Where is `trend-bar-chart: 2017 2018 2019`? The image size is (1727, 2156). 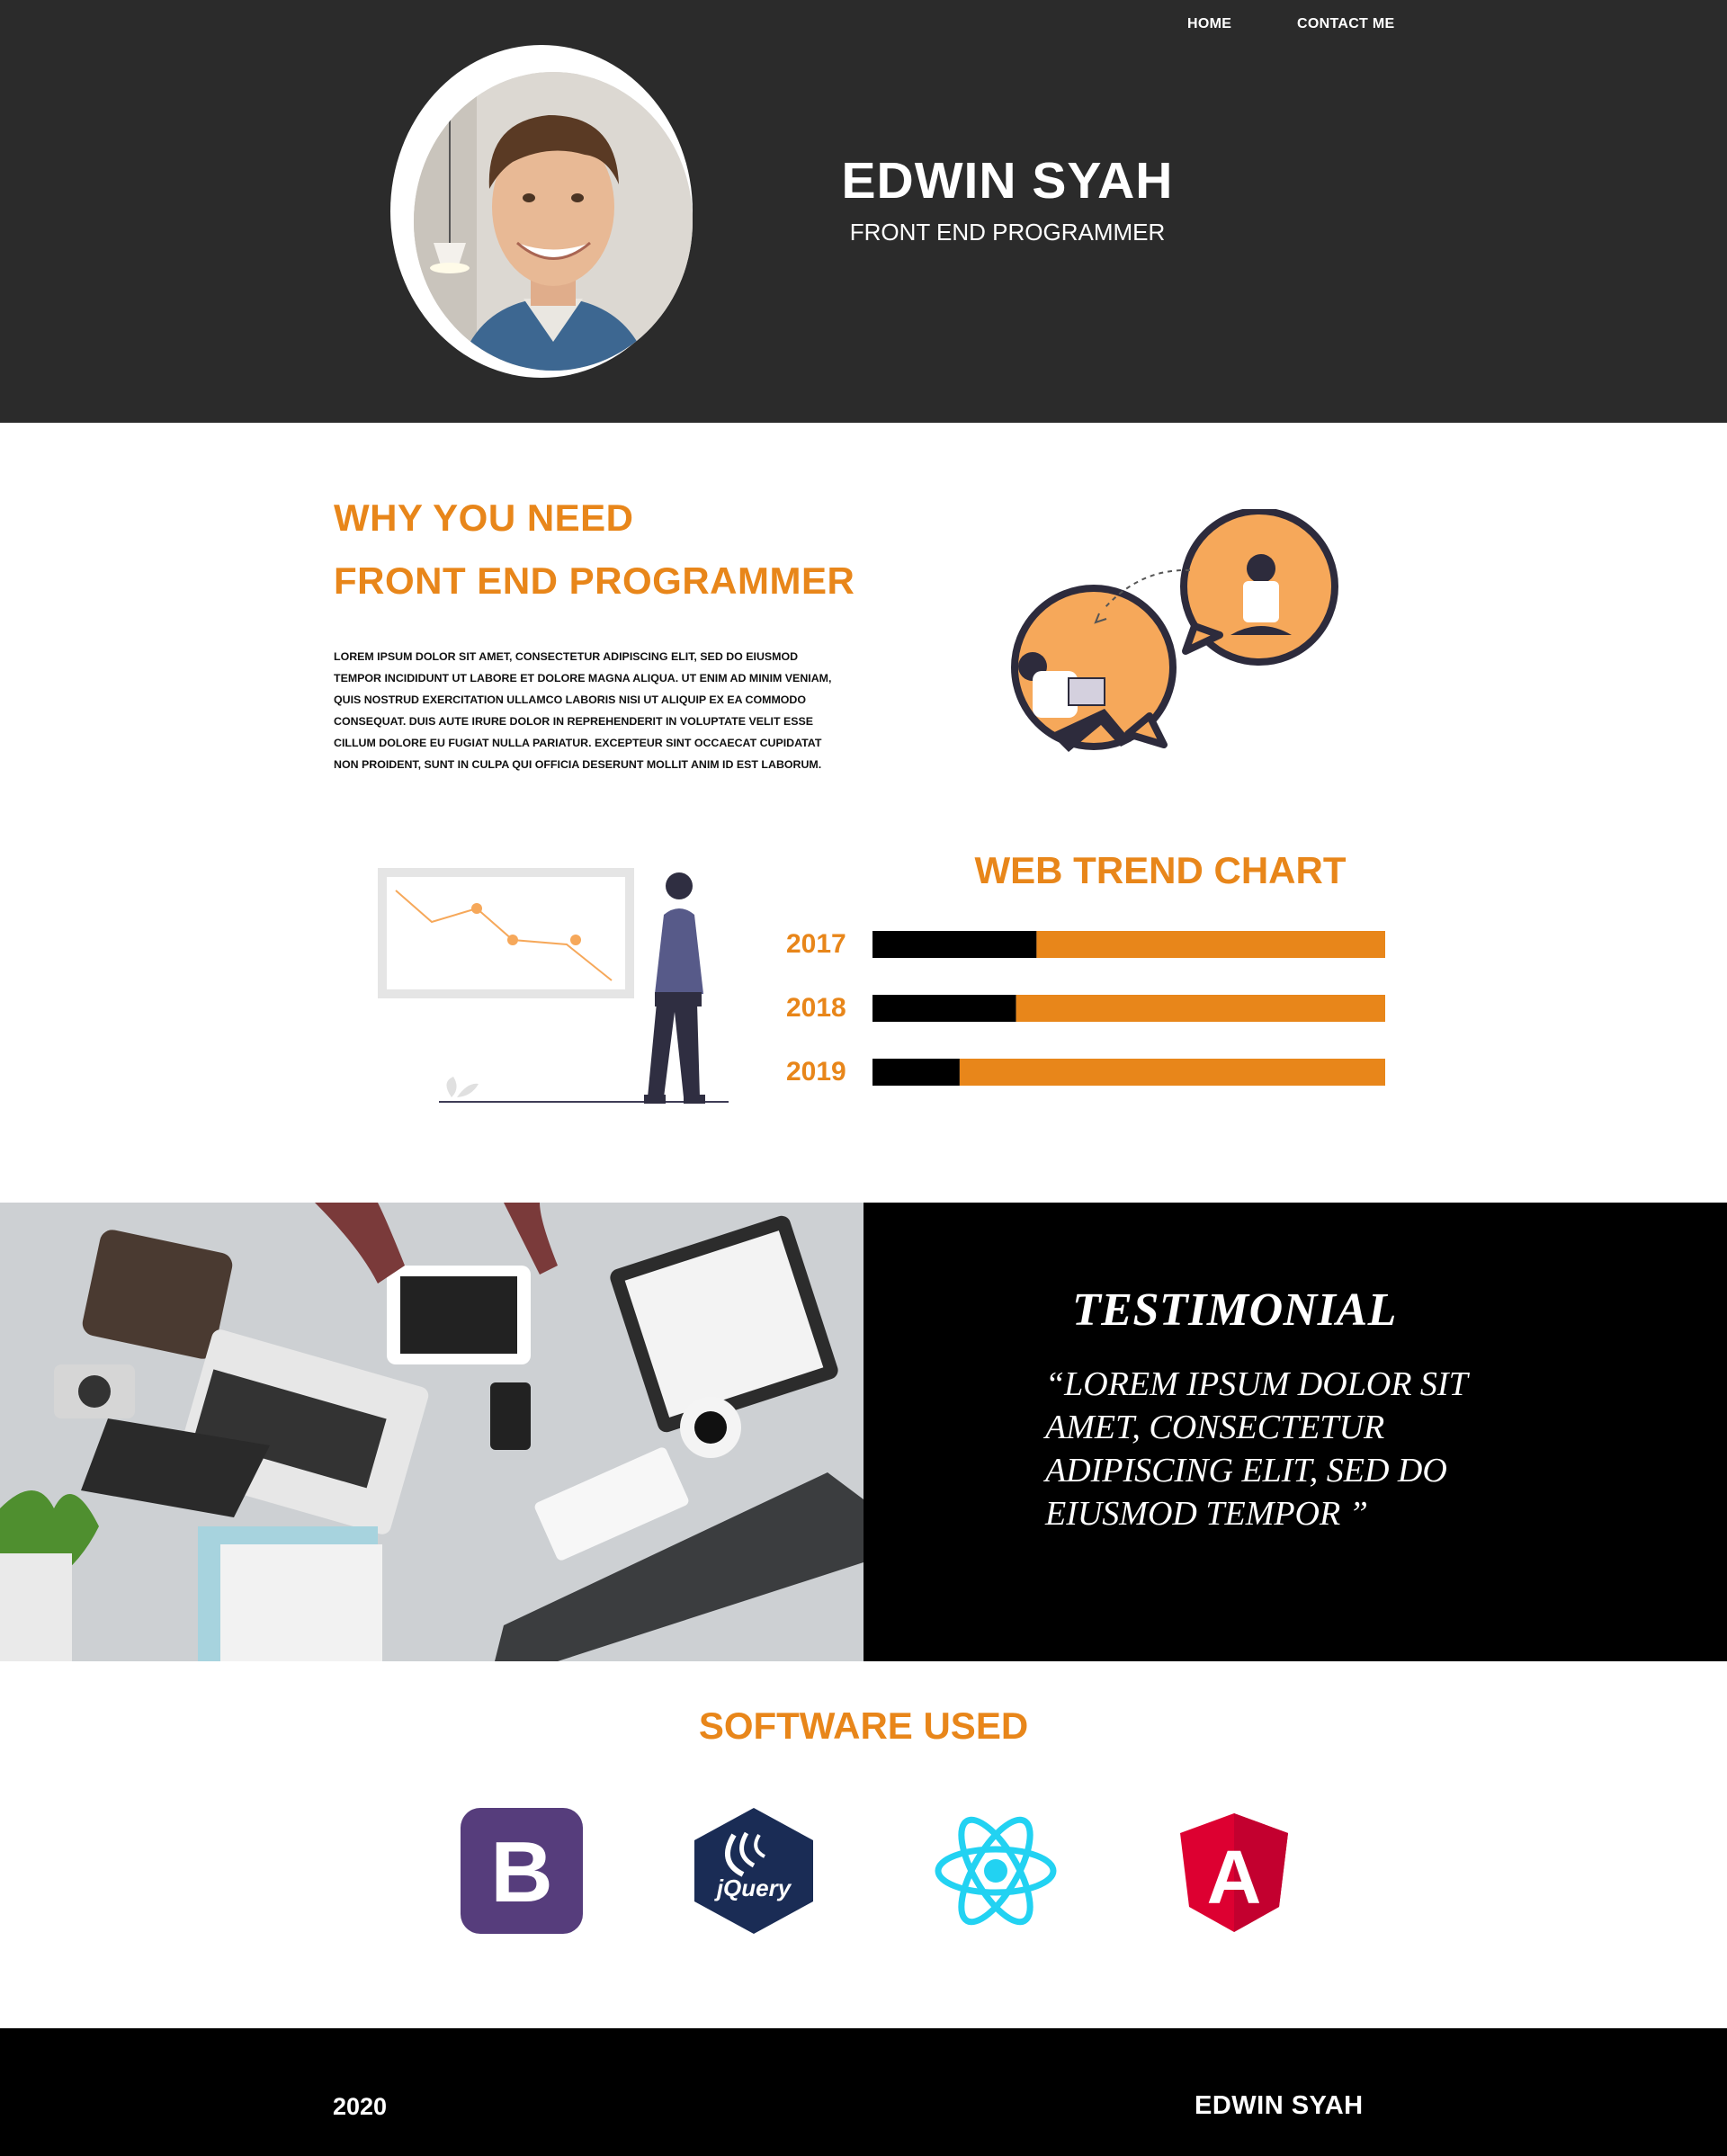
trend-bar-chart: 2017 2018 2019 is located at coordinates (1086, 1008).